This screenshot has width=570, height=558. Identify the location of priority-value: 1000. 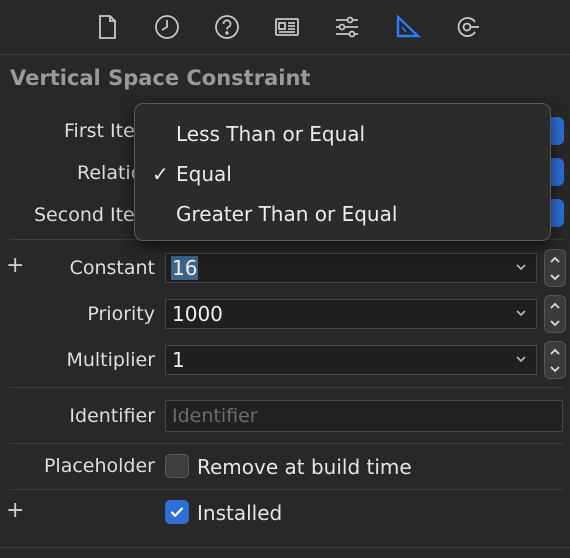
(197, 314).